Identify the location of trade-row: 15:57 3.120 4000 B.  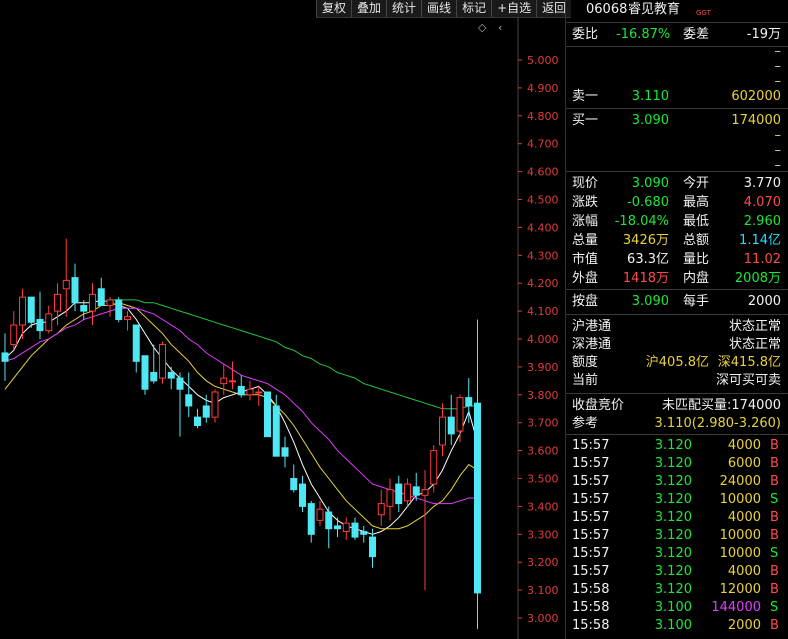
(677, 572).